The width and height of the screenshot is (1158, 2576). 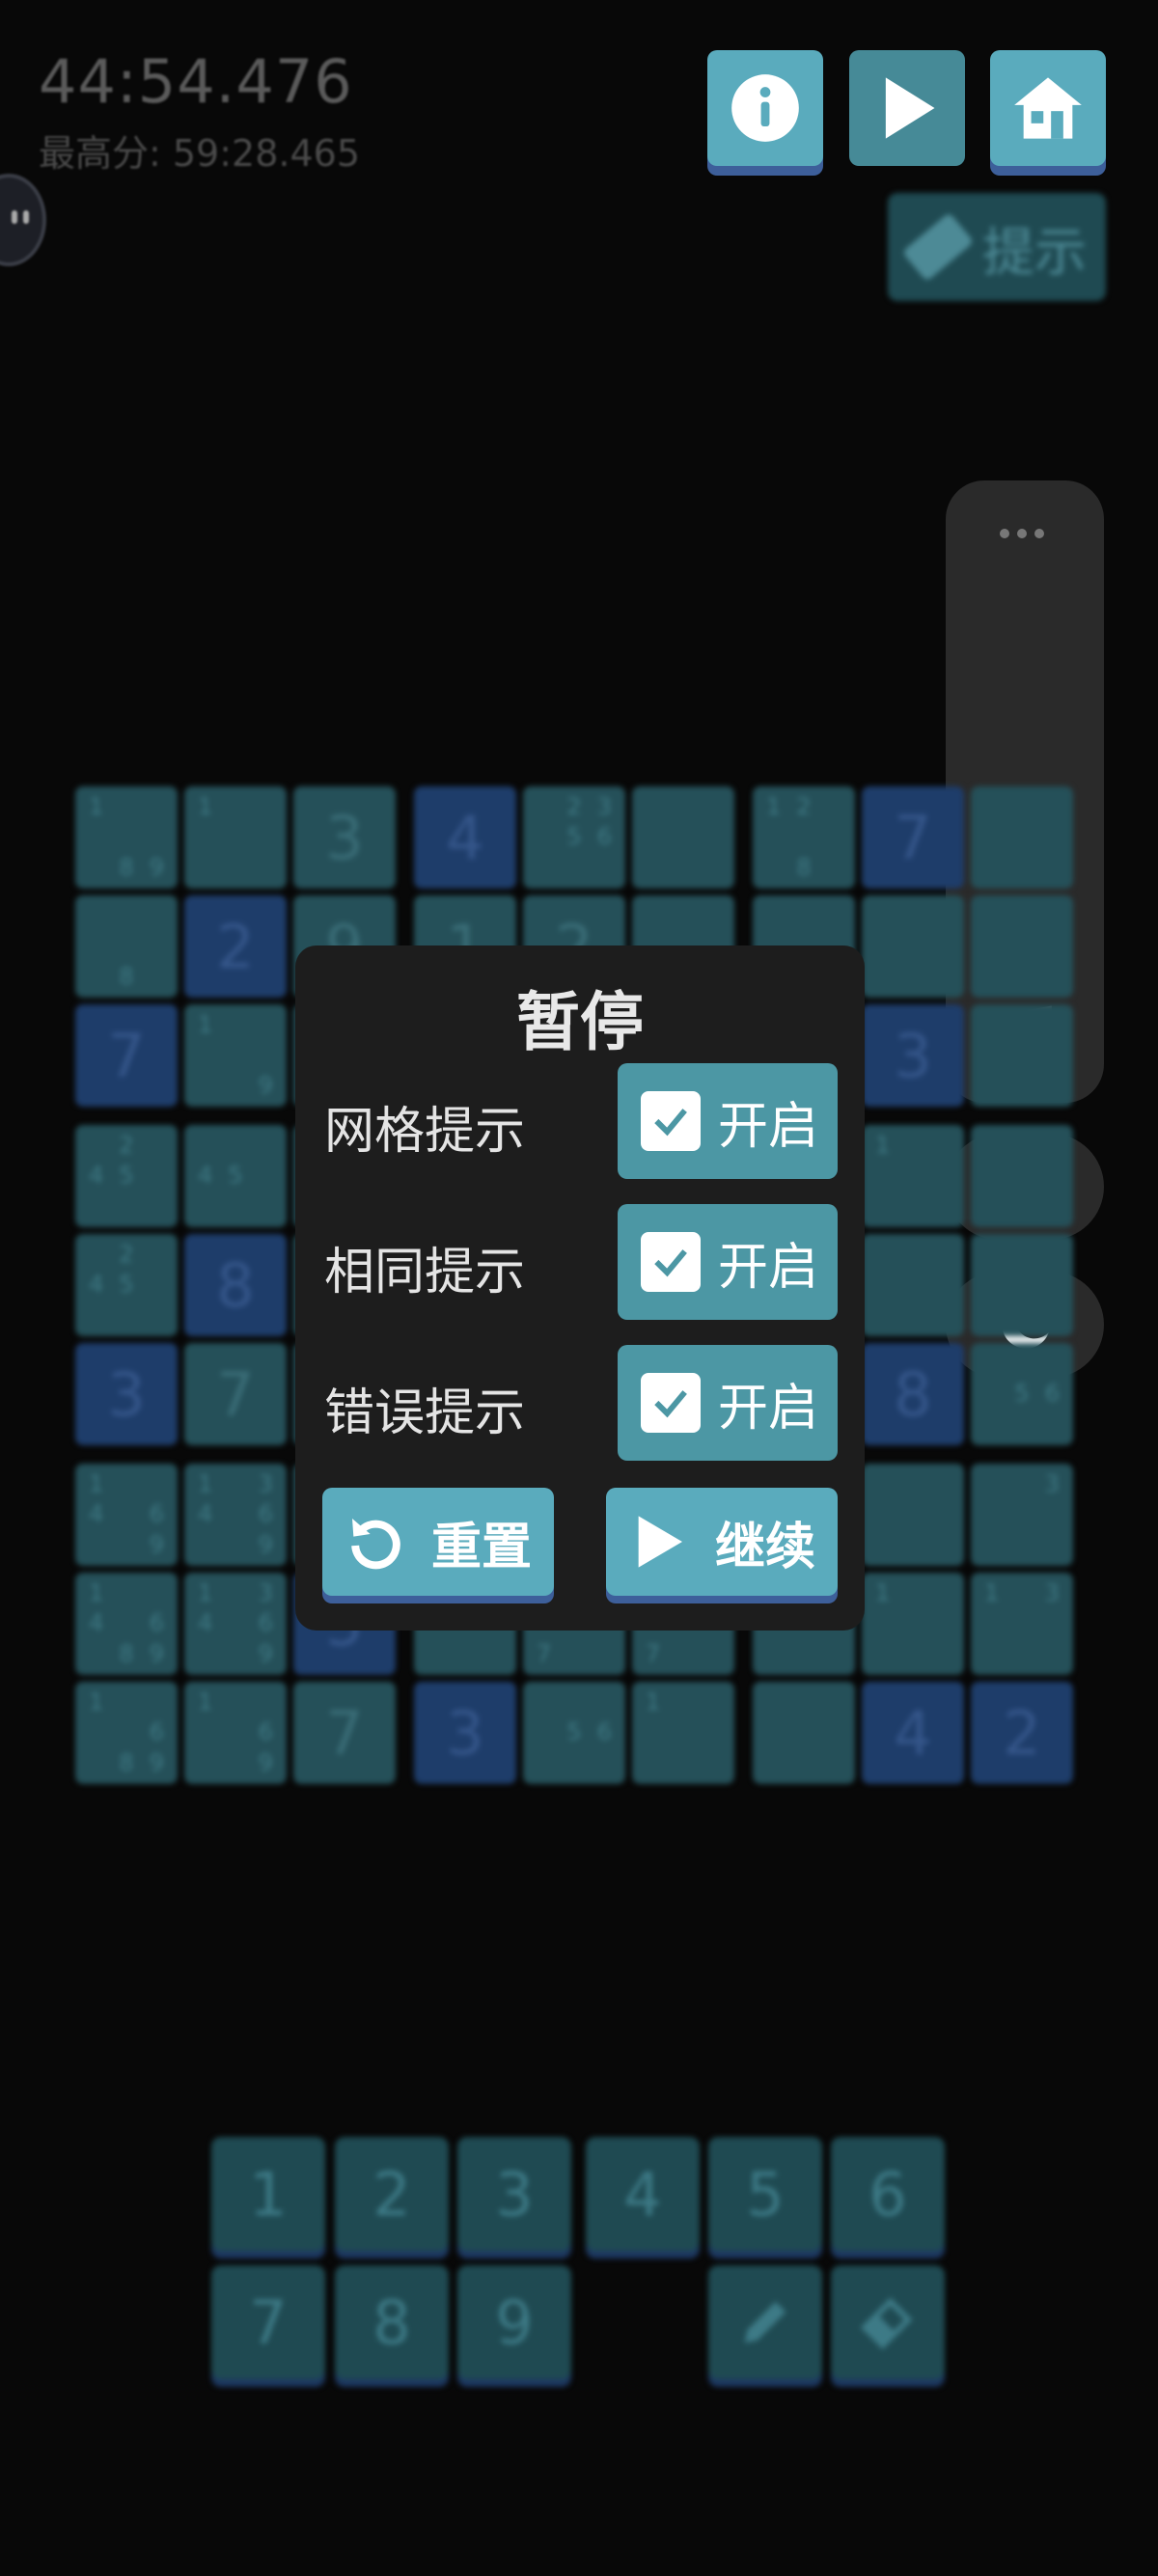 I want to click on same-hint-toggle: 开启, so click(x=728, y=1262).